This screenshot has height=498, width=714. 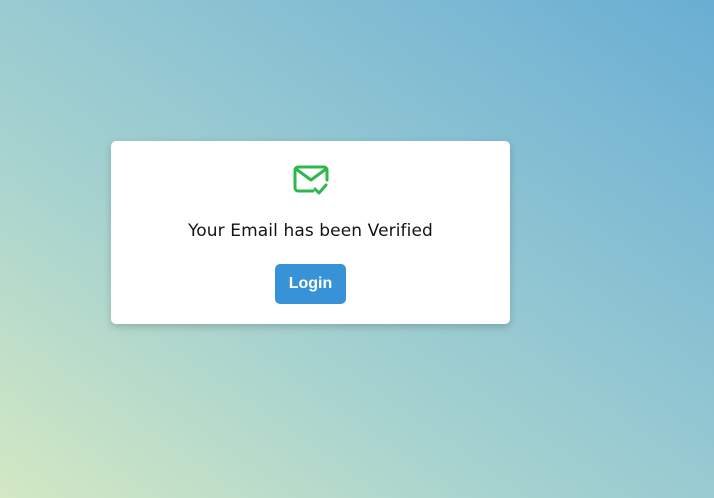 I want to click on verified-message: Your Email has been Verified, so click(x=310, y=231).